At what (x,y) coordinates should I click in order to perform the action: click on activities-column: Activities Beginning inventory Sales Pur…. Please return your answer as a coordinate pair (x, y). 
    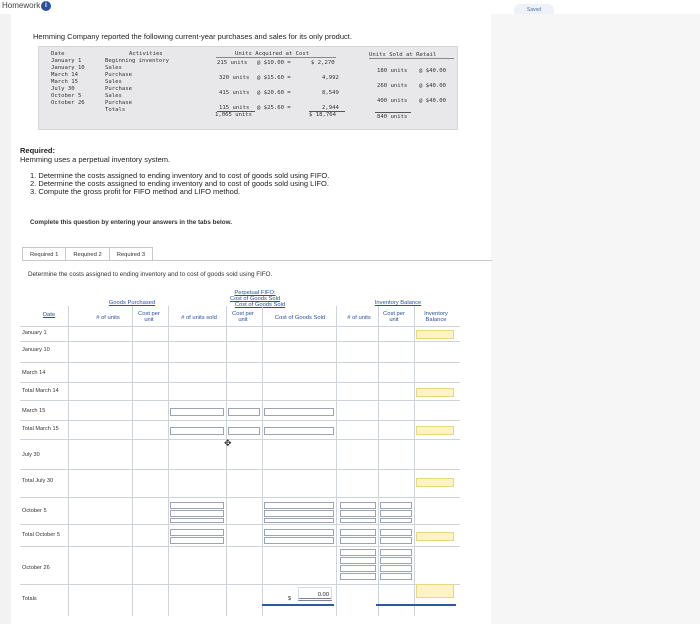
    Looking at the image, I should click on (137, 82).